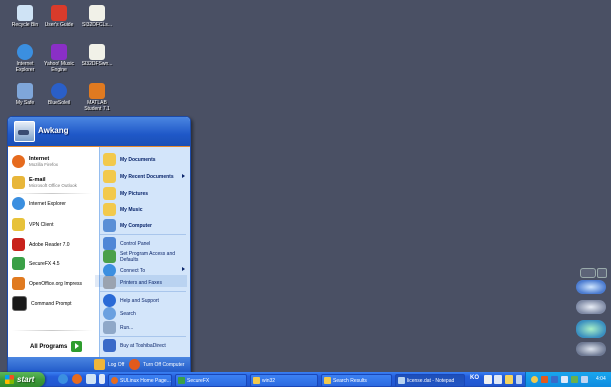 The width and height of the screenshot is (611, 387). Describe the element at coordinates (25, 103) in the screenshot. I see `desktop-icon-label: My Safe` at that location.